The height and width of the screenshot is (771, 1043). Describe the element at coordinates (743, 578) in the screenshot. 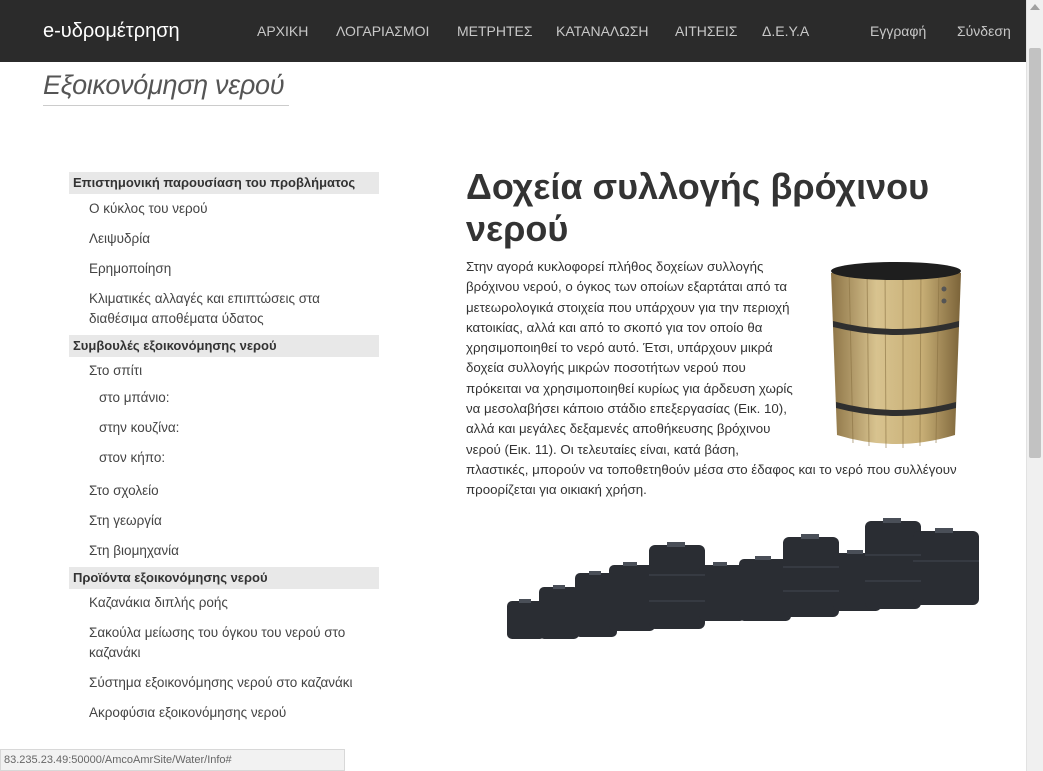

I see `plastic-water-tanks-image` at that location.